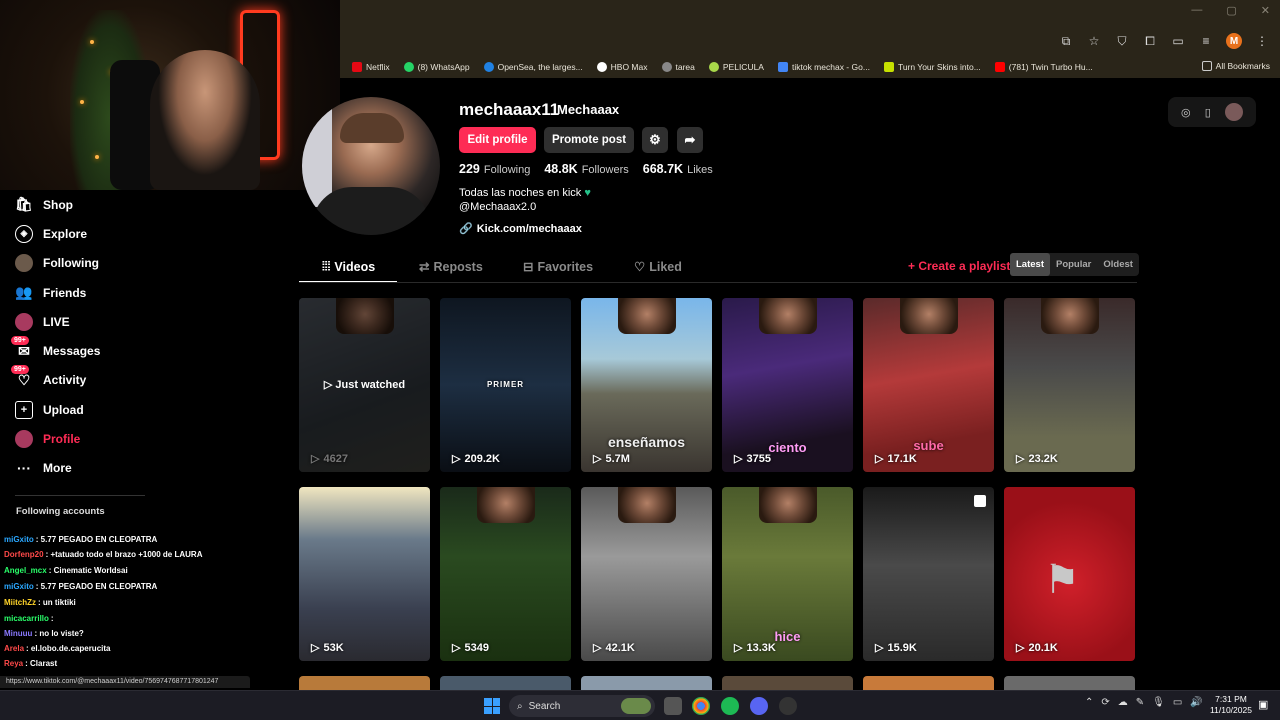 The width and height of the screenshot is (1280, 720). What do you see at coordinates (466, 229) in the screenshot?
I see `link-icon: 🔗` at bounding box center [466, 229].